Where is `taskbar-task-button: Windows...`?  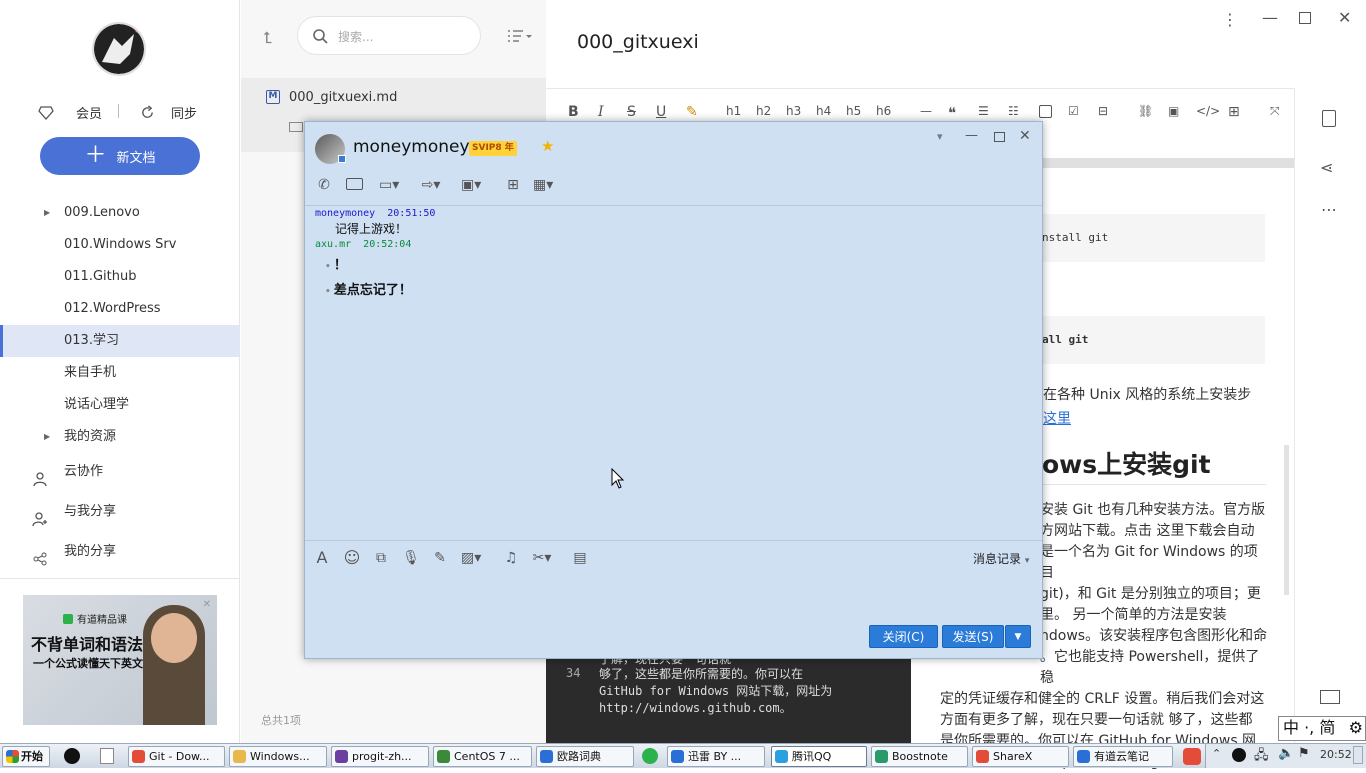
taskbar-task-button: Windows... is located at coordinates (278, 756).